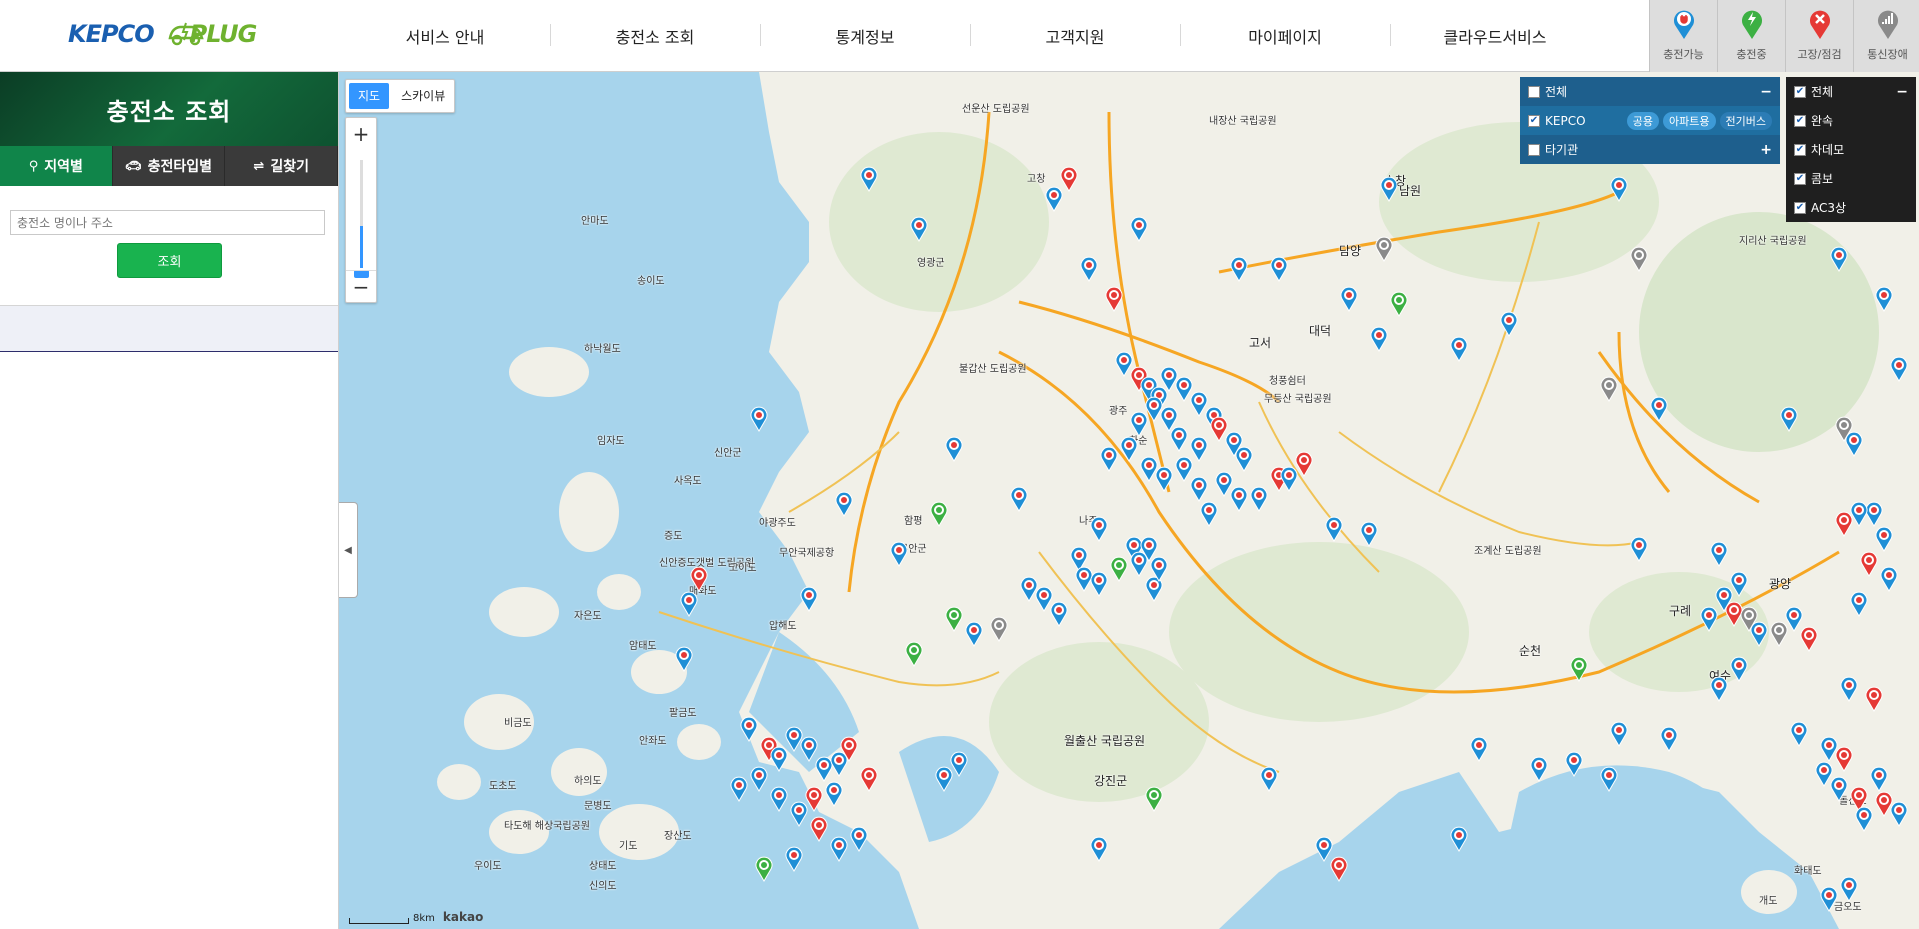 The width and height of the screenshot is (1919, 929). I want to click on kepco-plug-logo: KEPCO PLUG, so click(162, 34).